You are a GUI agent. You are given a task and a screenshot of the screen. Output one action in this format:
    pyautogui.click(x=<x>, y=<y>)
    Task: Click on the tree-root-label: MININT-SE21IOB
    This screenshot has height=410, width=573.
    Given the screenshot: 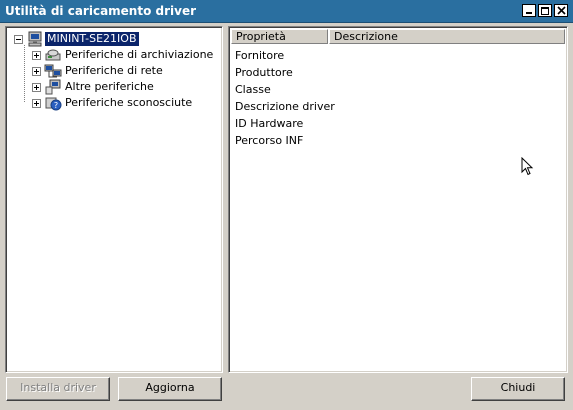 What is the action you would take?
    pyautogui.click(x=92, y=39)
    